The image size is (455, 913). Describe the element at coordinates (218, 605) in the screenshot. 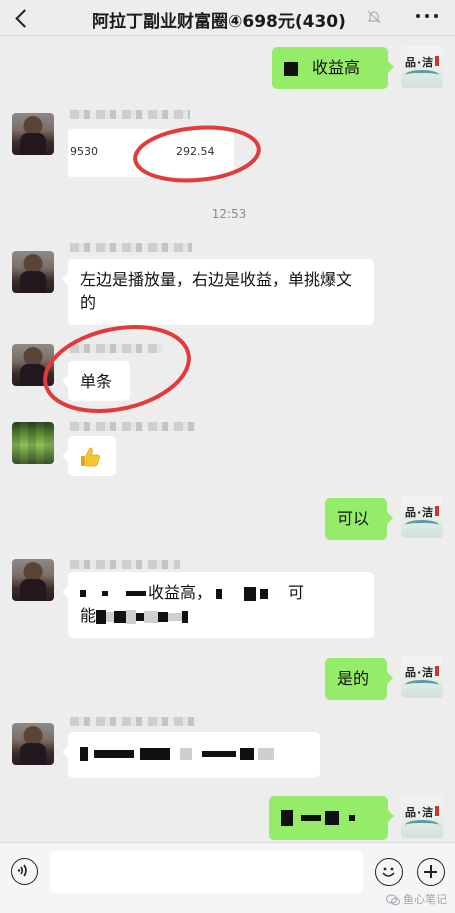

I see `message-bubble-in: 收益高， 可 能` at that location.